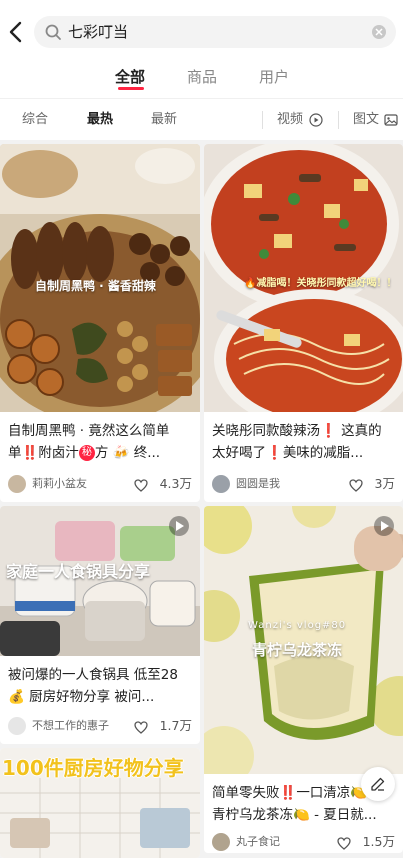  What do you see at coordinates (266, 431) in the screenshot?
I see `title-text: 关晓彤同款酸辣汤` at bounding box center [266, 431].